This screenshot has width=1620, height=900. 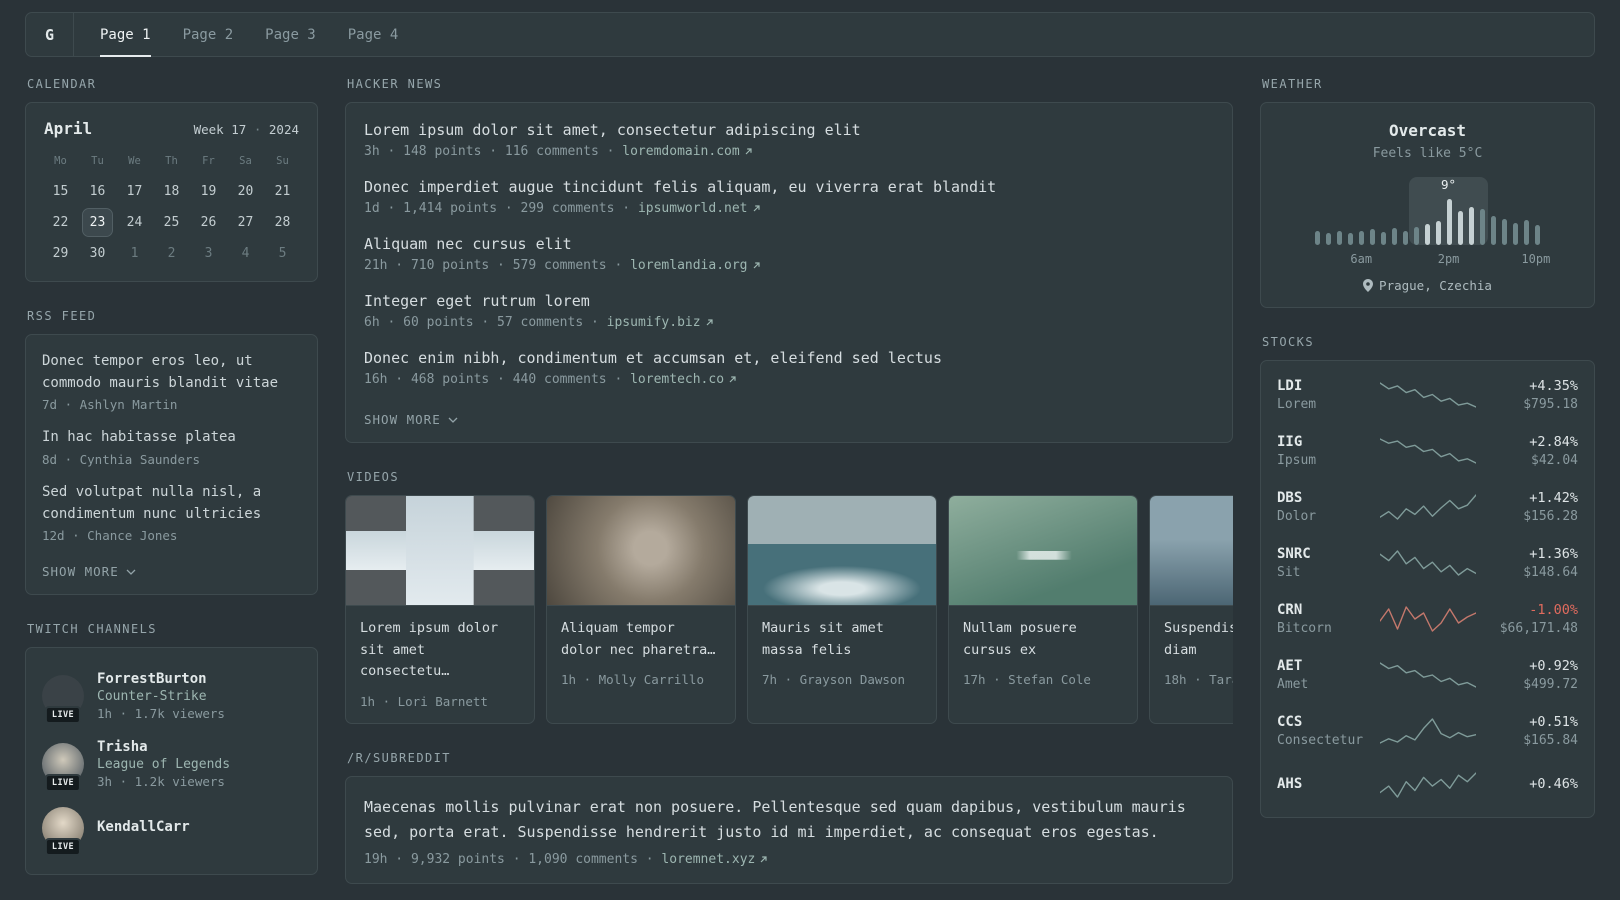 What do you see at coordinates (97, 222) in the screenshot?
I see `calendar-day-selected: 23` at bounding box center [97, 222].